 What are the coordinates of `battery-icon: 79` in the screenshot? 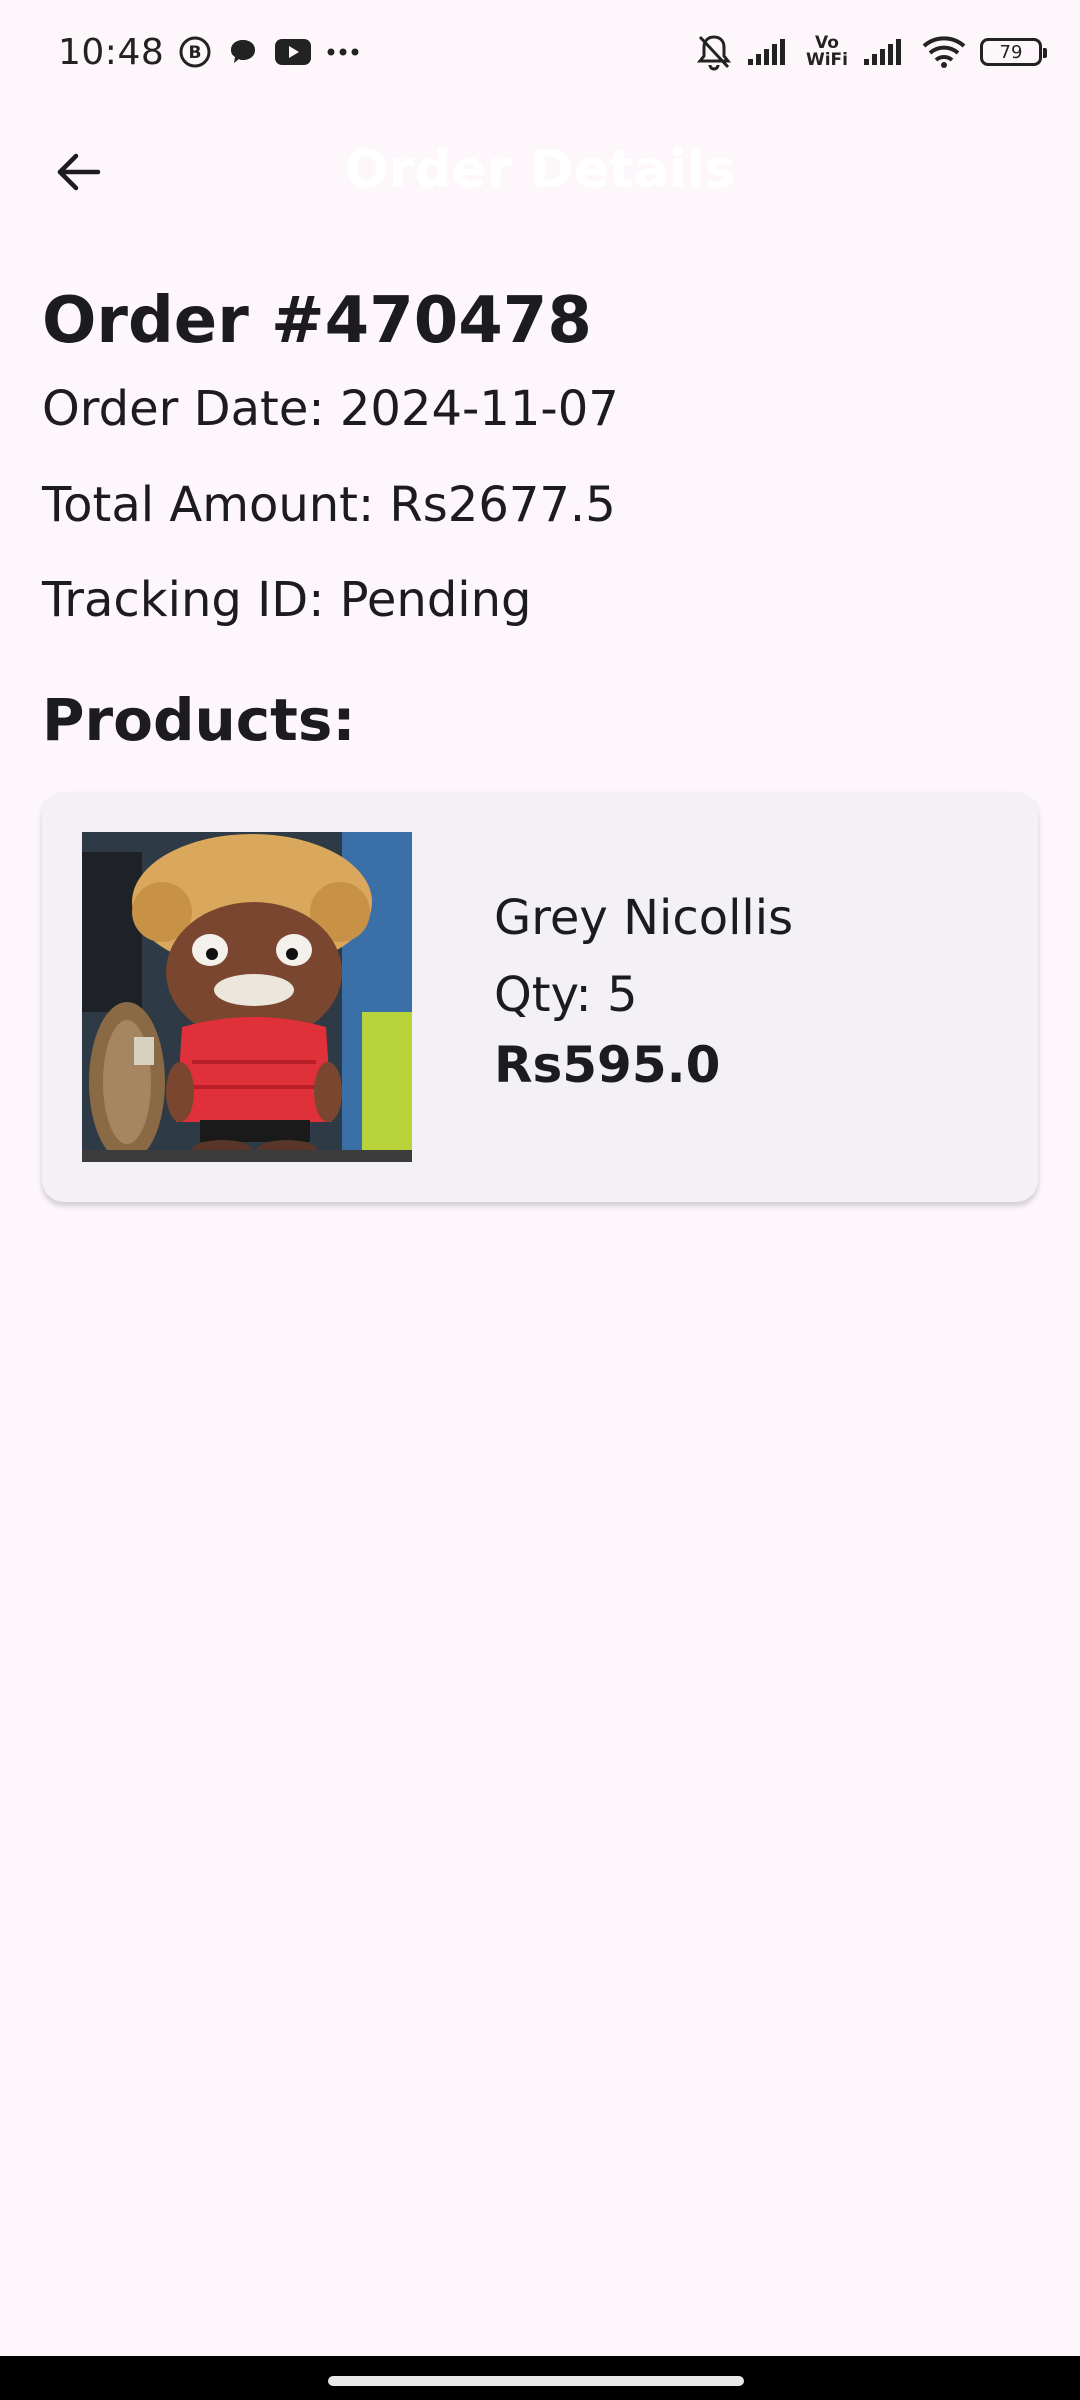 It's located at (1013, 52).